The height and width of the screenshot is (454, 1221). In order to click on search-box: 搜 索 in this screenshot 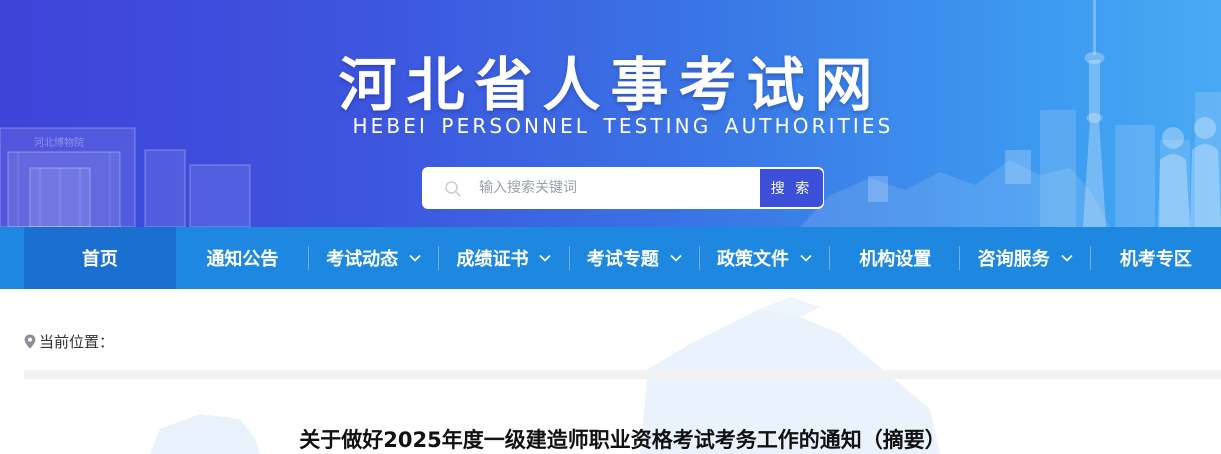, I will do `click(623, 188)`.